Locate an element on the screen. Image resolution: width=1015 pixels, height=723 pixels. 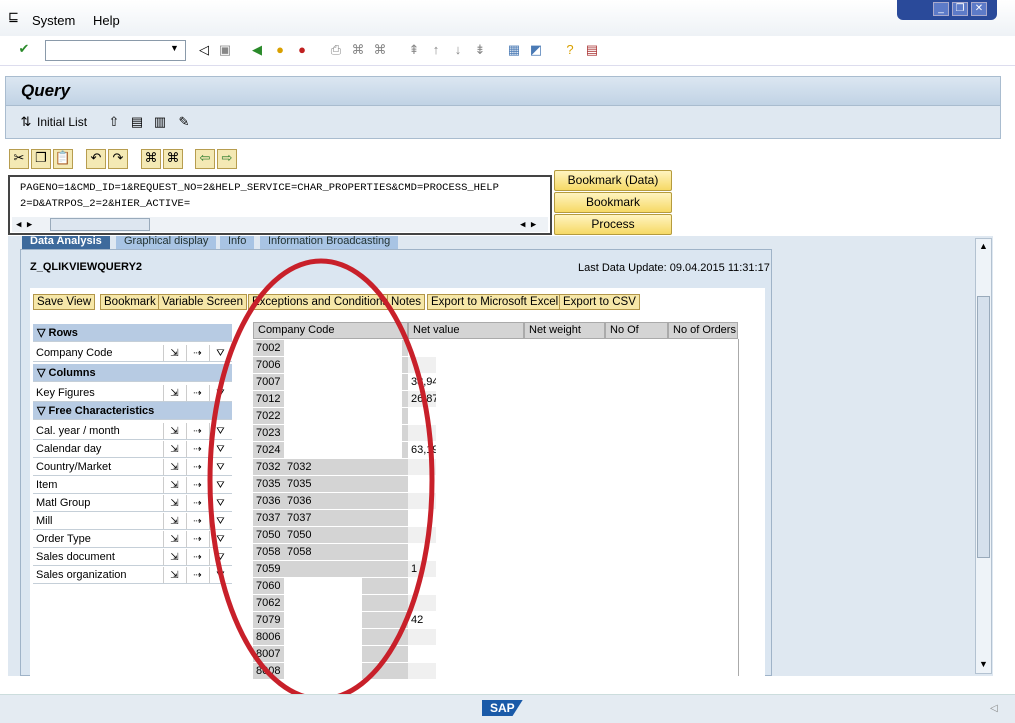
status-bar: SAP ◁ is located at coordinates (507, 708).